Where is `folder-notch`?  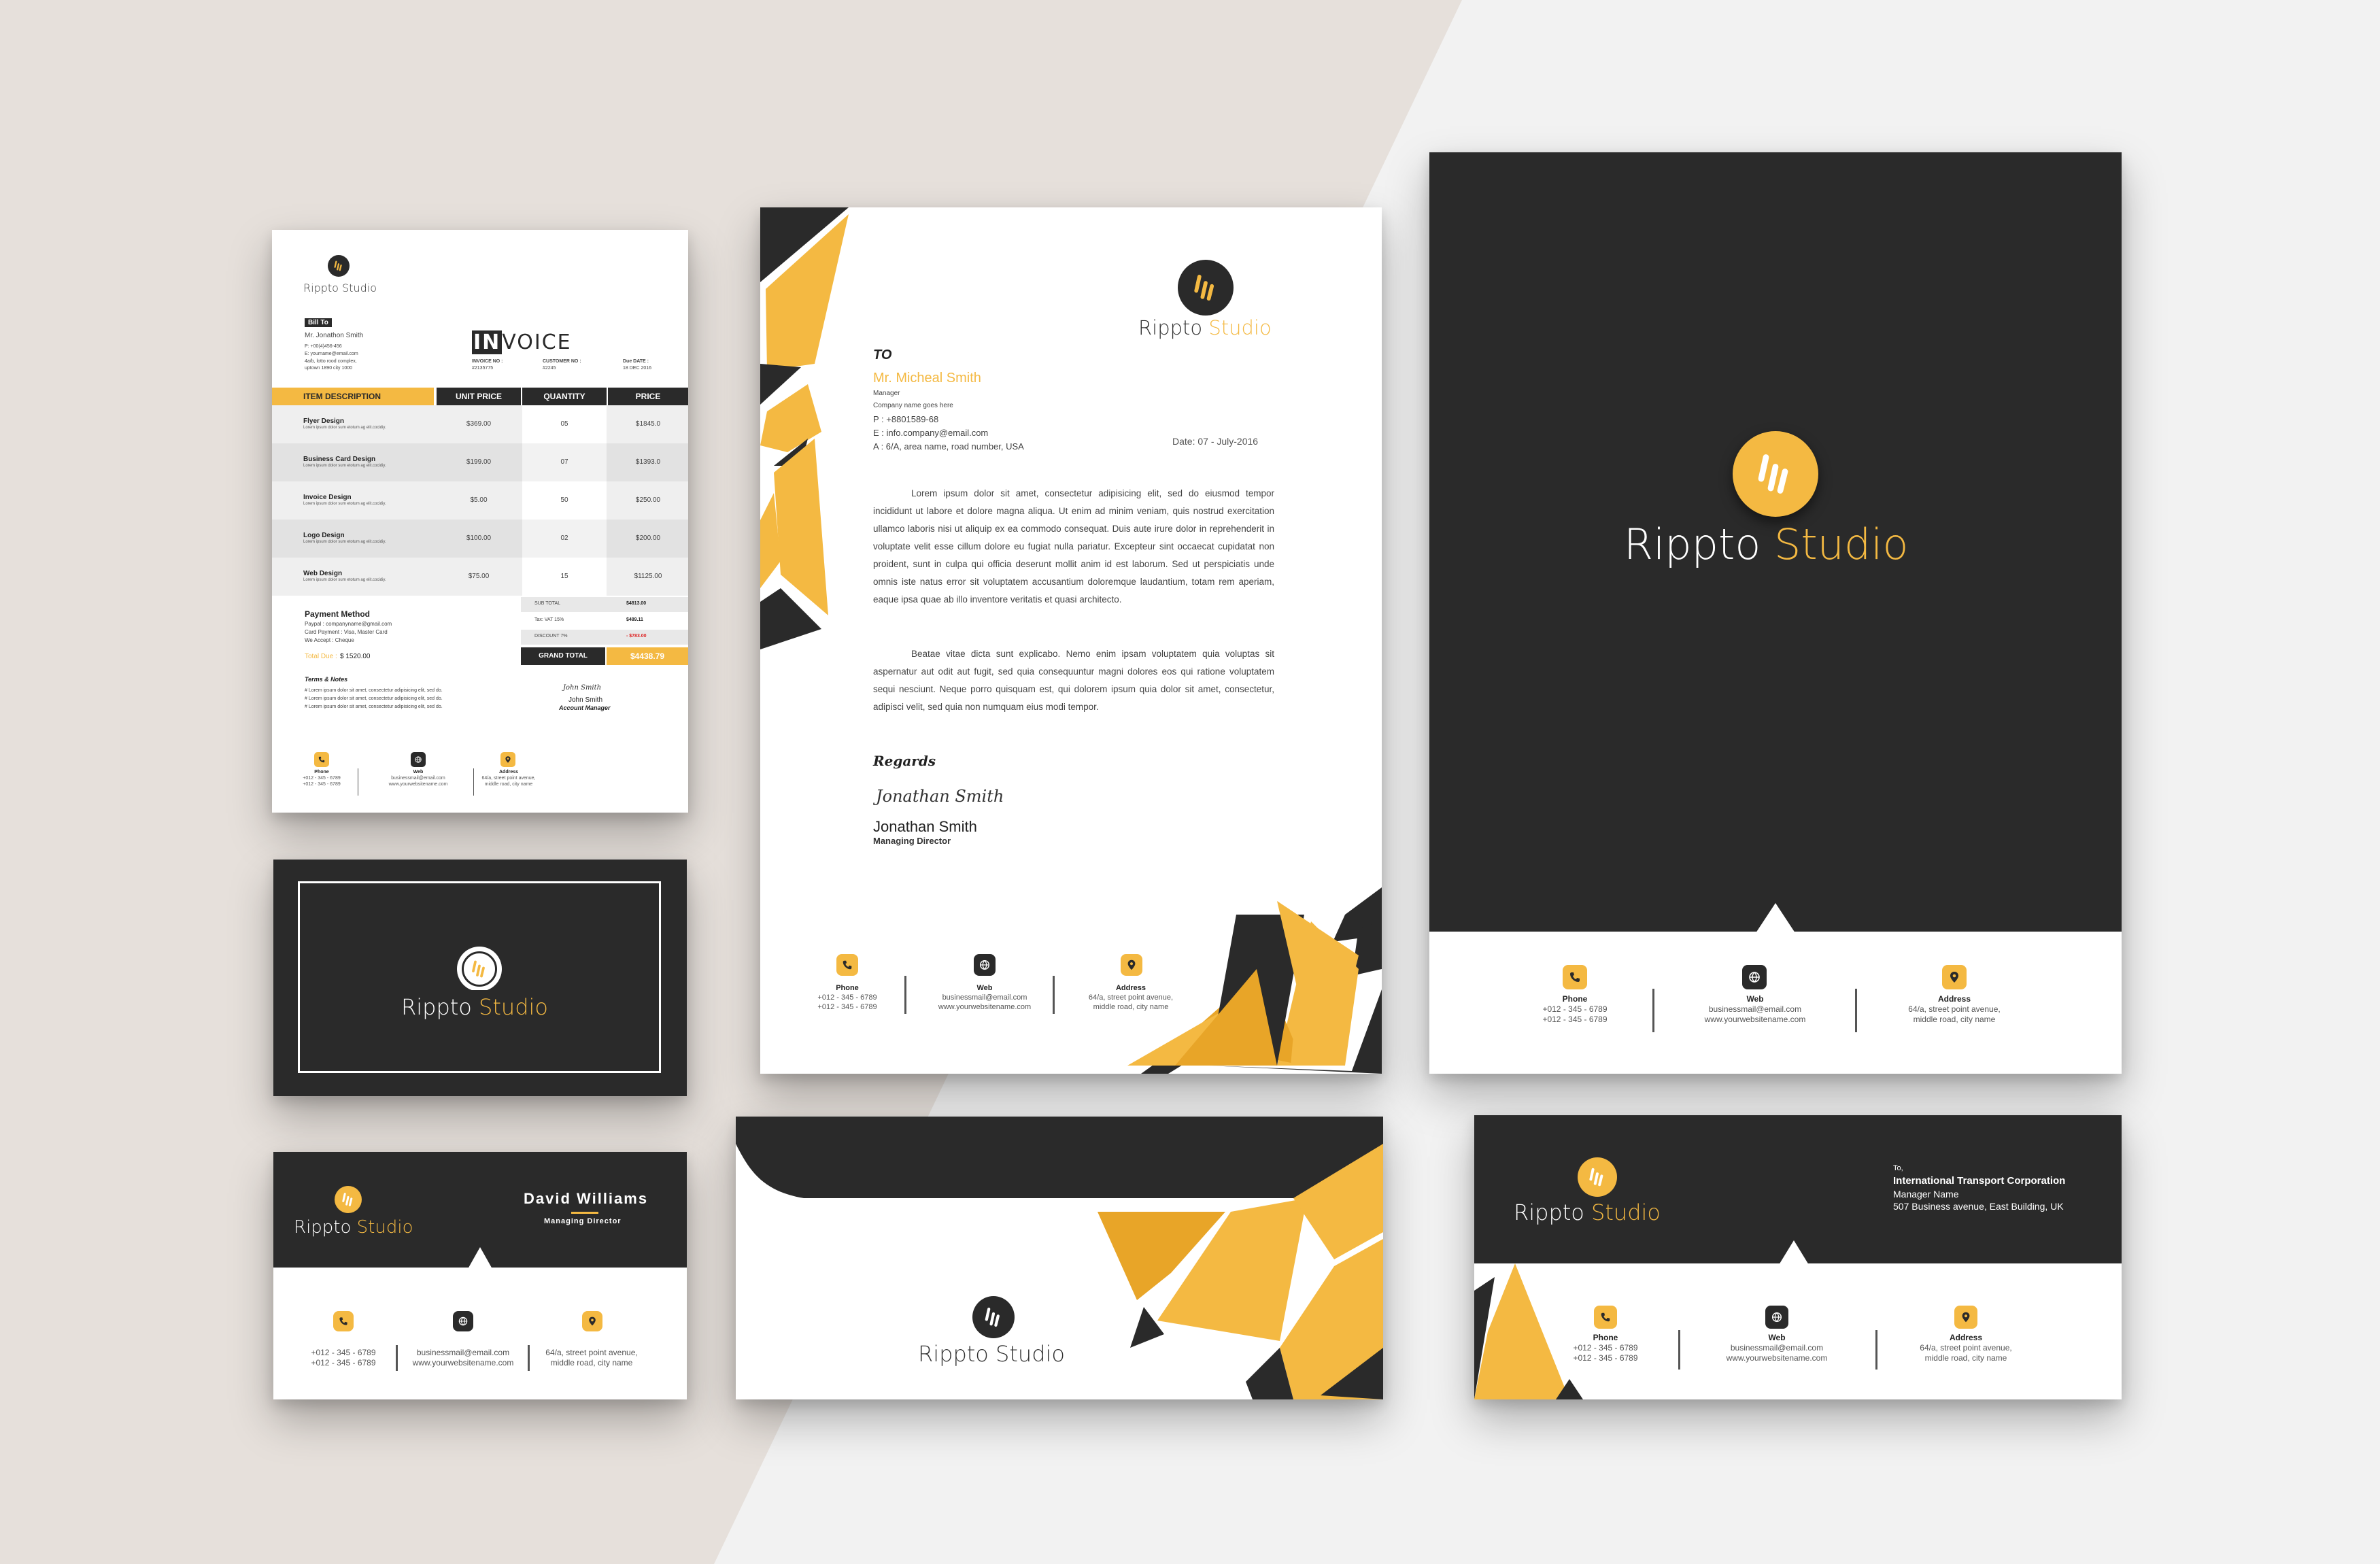 folder-notch is located at coordinates (1775, 918).